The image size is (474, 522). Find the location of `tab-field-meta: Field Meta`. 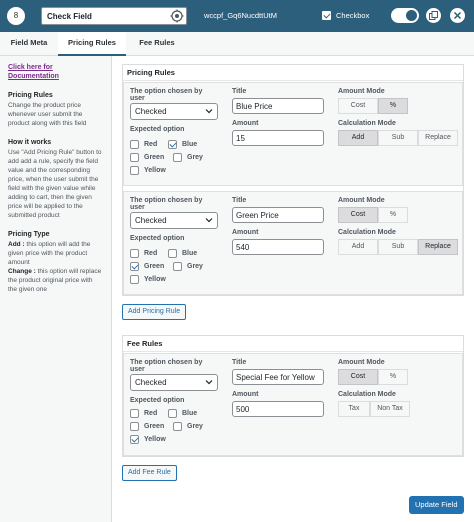

tab-field-meta: Field Meta is located at coordinates (29, 44).